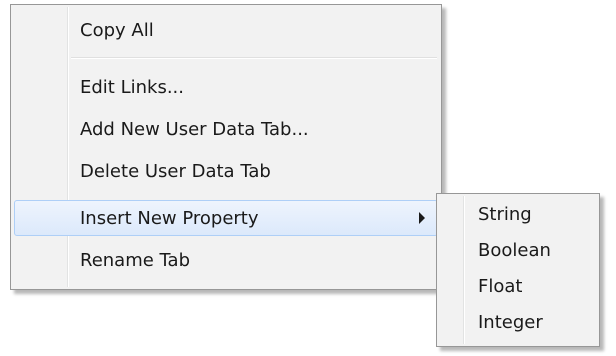 Image resolution: width=616 pixels, height=356 pixels. What do you see at coordinates (135, 260) in the screenshot?
I see `menu-item-label: Rename Tab` at bounding box center [135, 260].